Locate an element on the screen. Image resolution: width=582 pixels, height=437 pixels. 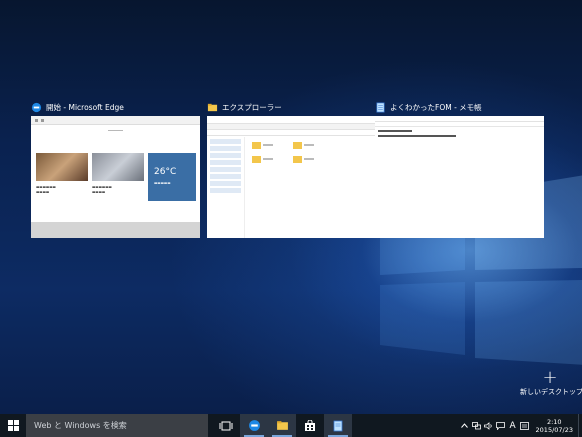
task-view-window-explorer: エクスプローラー is located at coordinates (291, 169).